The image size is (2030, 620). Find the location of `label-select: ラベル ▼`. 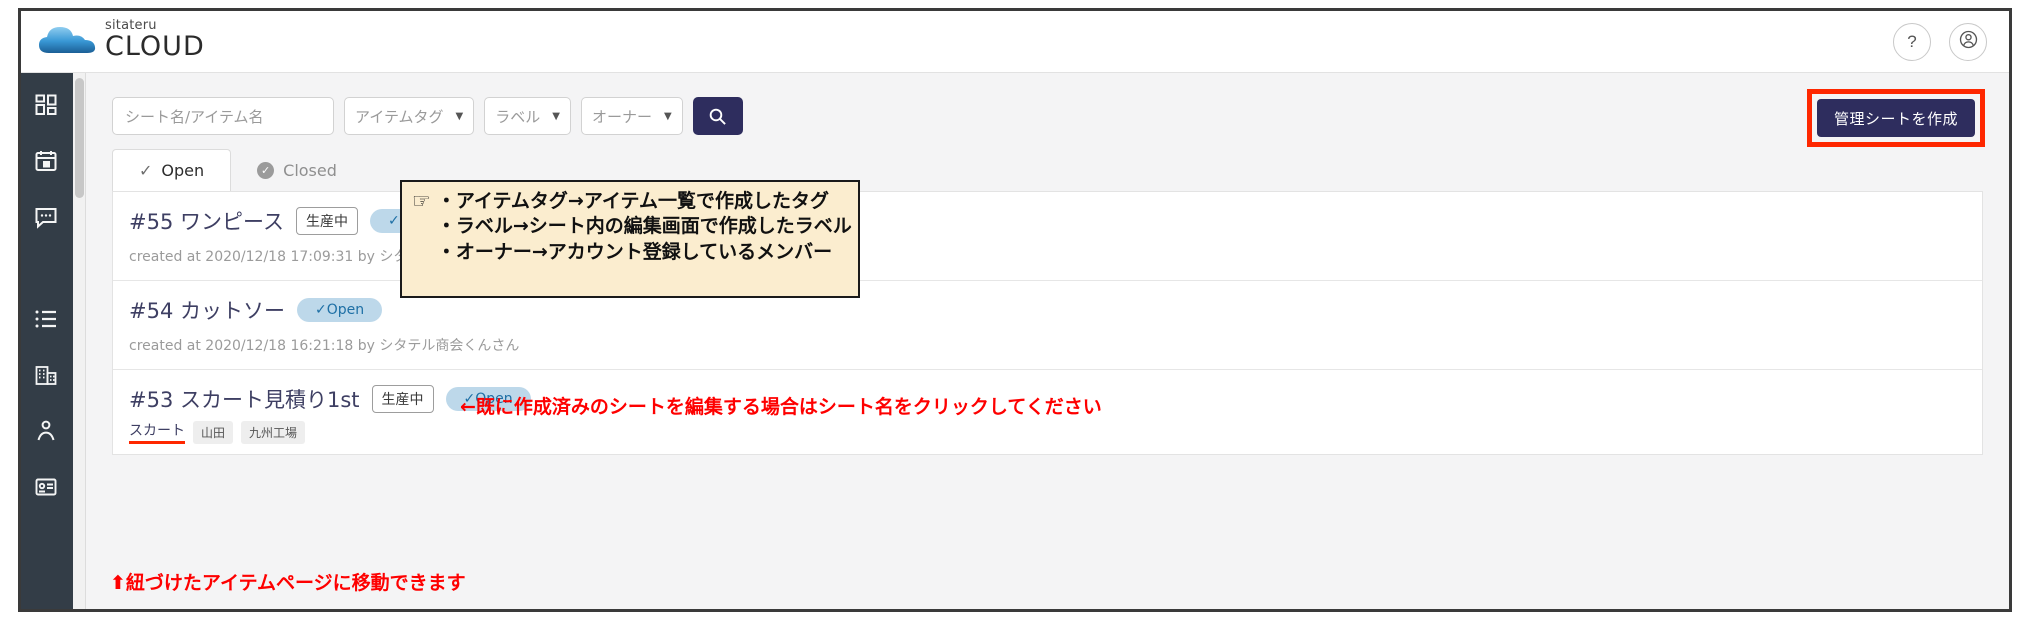

label-select: ラベル ▼ is located at coordinates (527, 116).